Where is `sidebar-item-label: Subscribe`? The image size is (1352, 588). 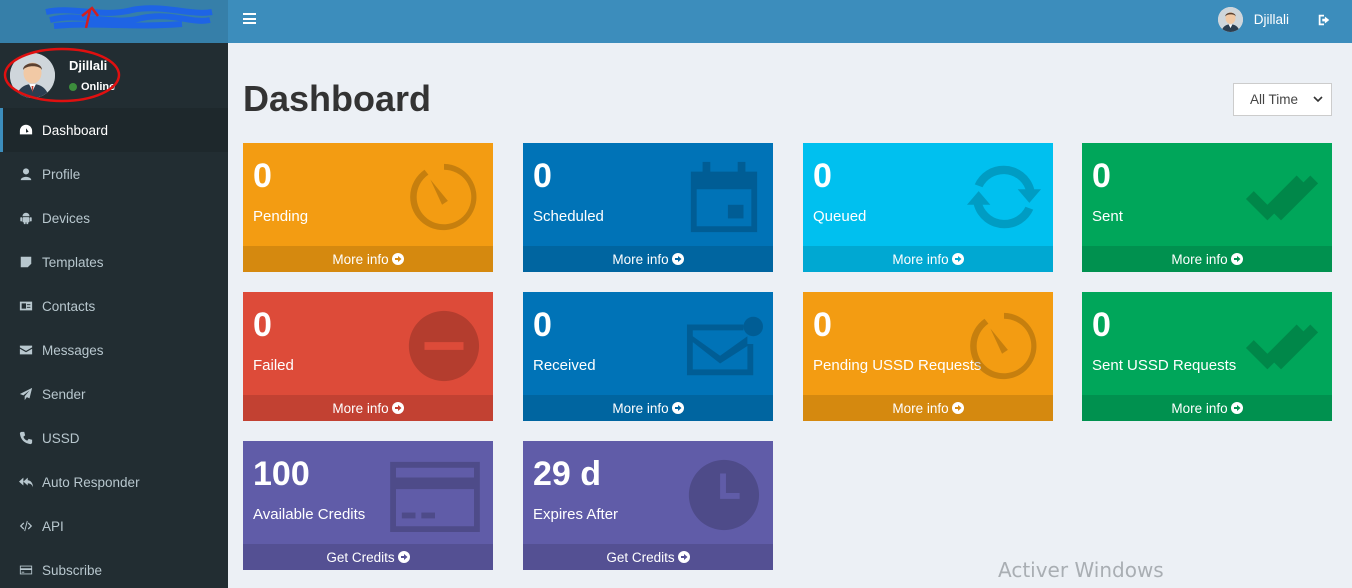 sidebar-item-label: Subscribe is located at coordinates (72, 570).